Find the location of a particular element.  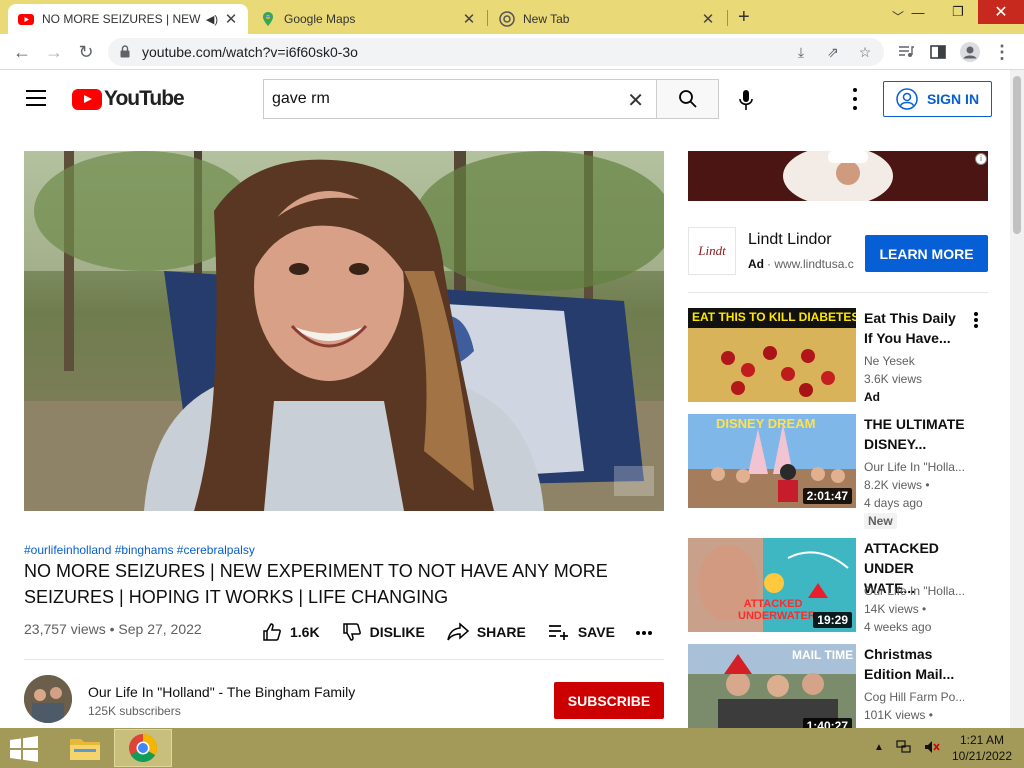

back-button: ← is located at coordinates (22, 52).